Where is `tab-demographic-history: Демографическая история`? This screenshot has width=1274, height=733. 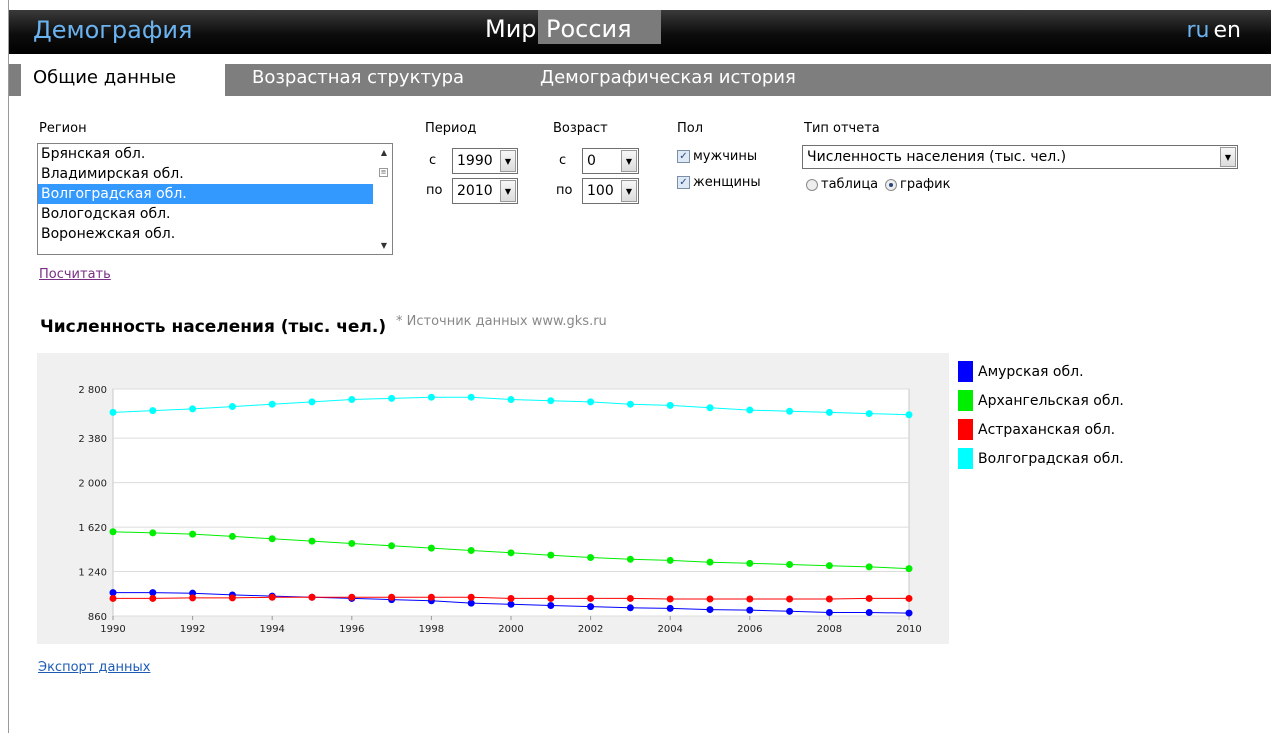
tab-demographic-history: Демографическая история is located at coordinates (668, 80).